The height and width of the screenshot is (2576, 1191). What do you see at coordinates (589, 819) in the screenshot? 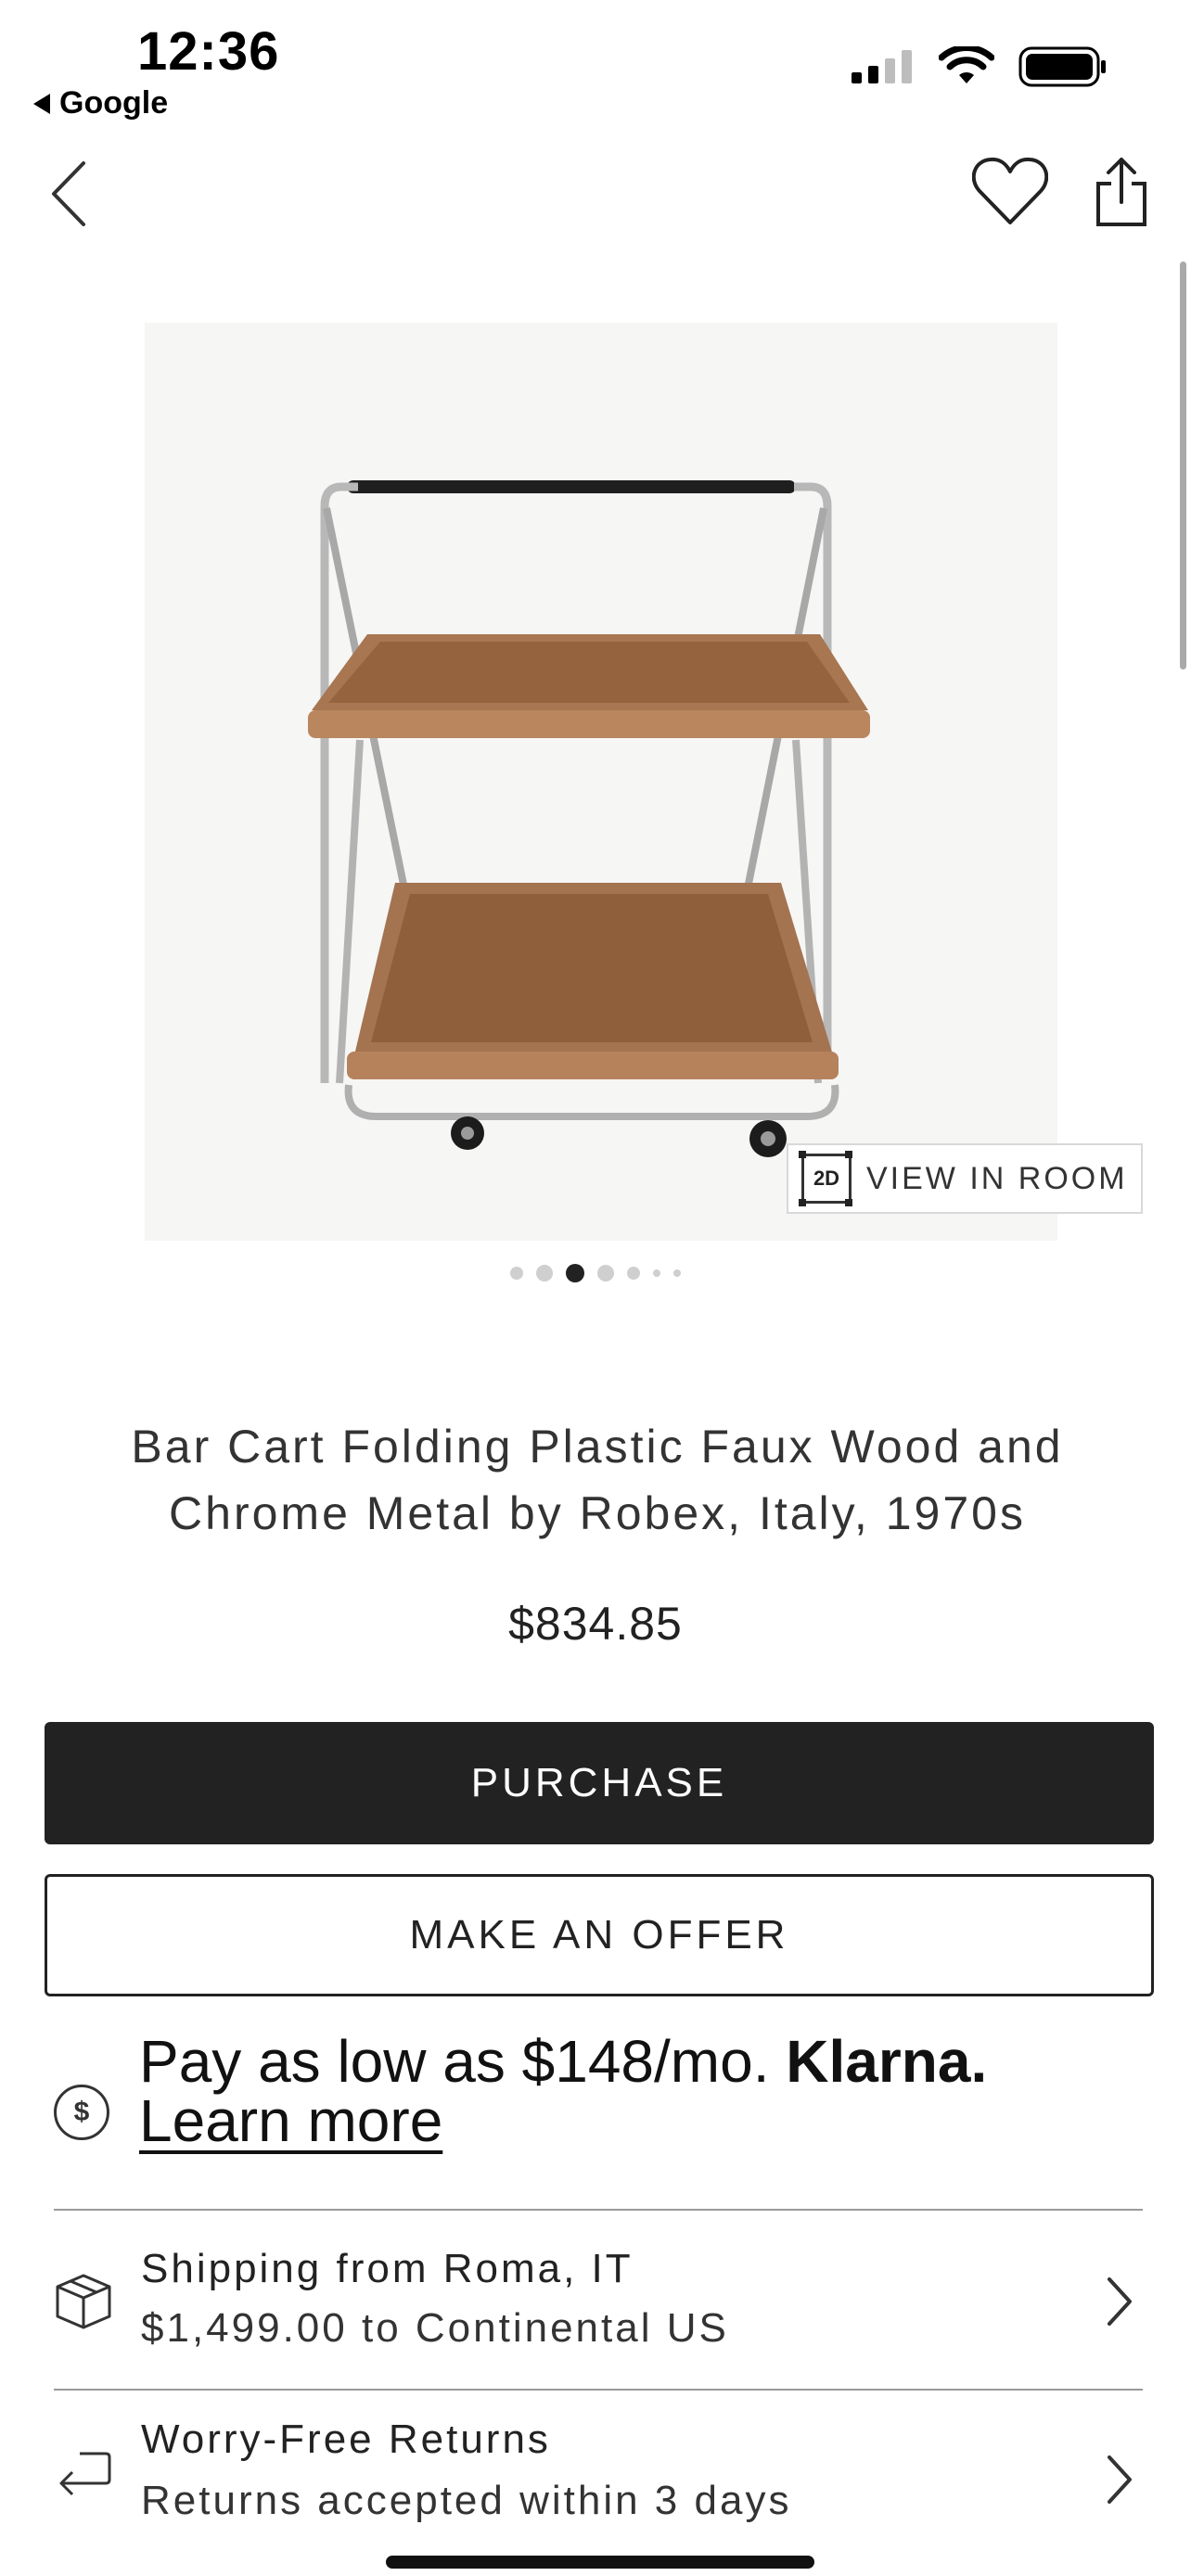
I see `bar-cart-illustration` at bounding box center [589, 819].